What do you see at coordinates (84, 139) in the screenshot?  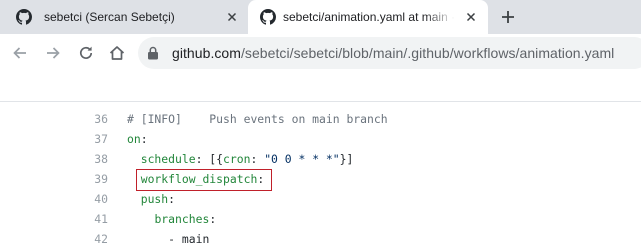 I see `line-number: 37` at bounding box center [84, 139].